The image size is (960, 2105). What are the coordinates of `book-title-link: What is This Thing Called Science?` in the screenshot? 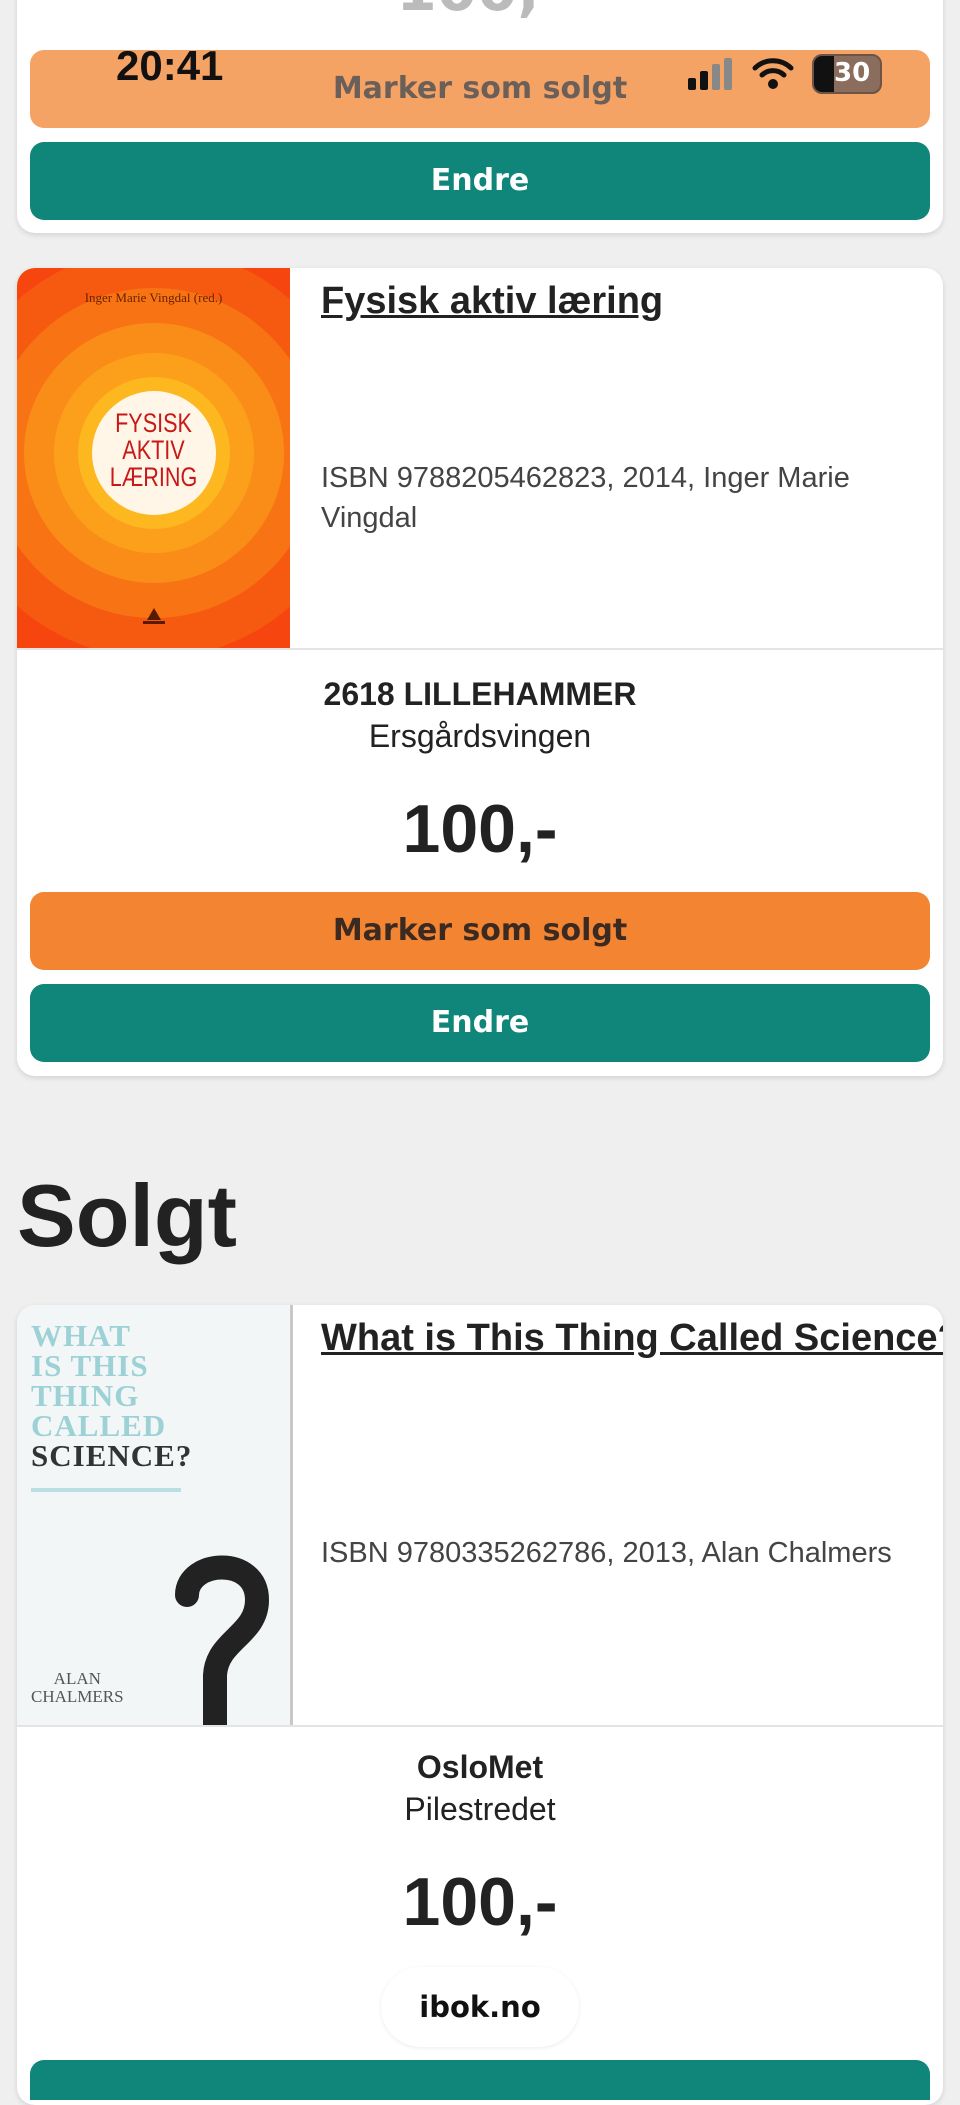 It's located at (632, 1338).